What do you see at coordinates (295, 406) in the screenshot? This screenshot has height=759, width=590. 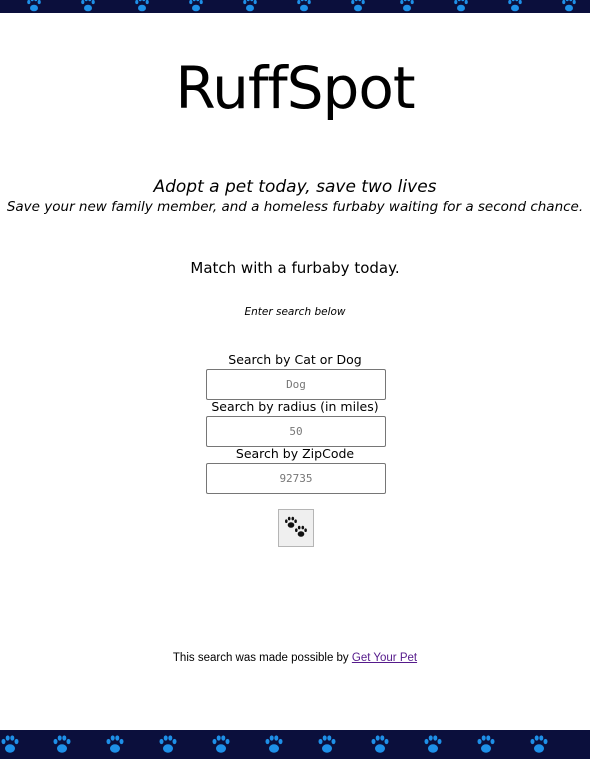 I see `radius-label: Search by radius (in miles)` at bounding box center [295, 406].